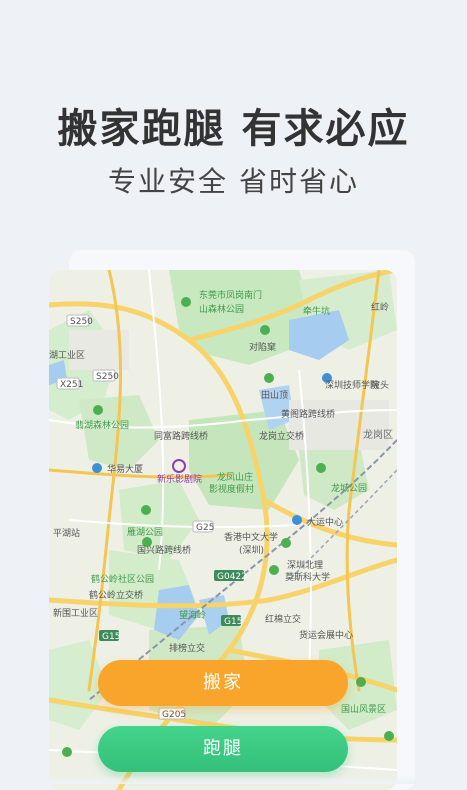 The image size is (467, 790). Describe the element at coordinates (233, 181) in the screenshot. I see `subline: 专业安全 省时省心` at that location.